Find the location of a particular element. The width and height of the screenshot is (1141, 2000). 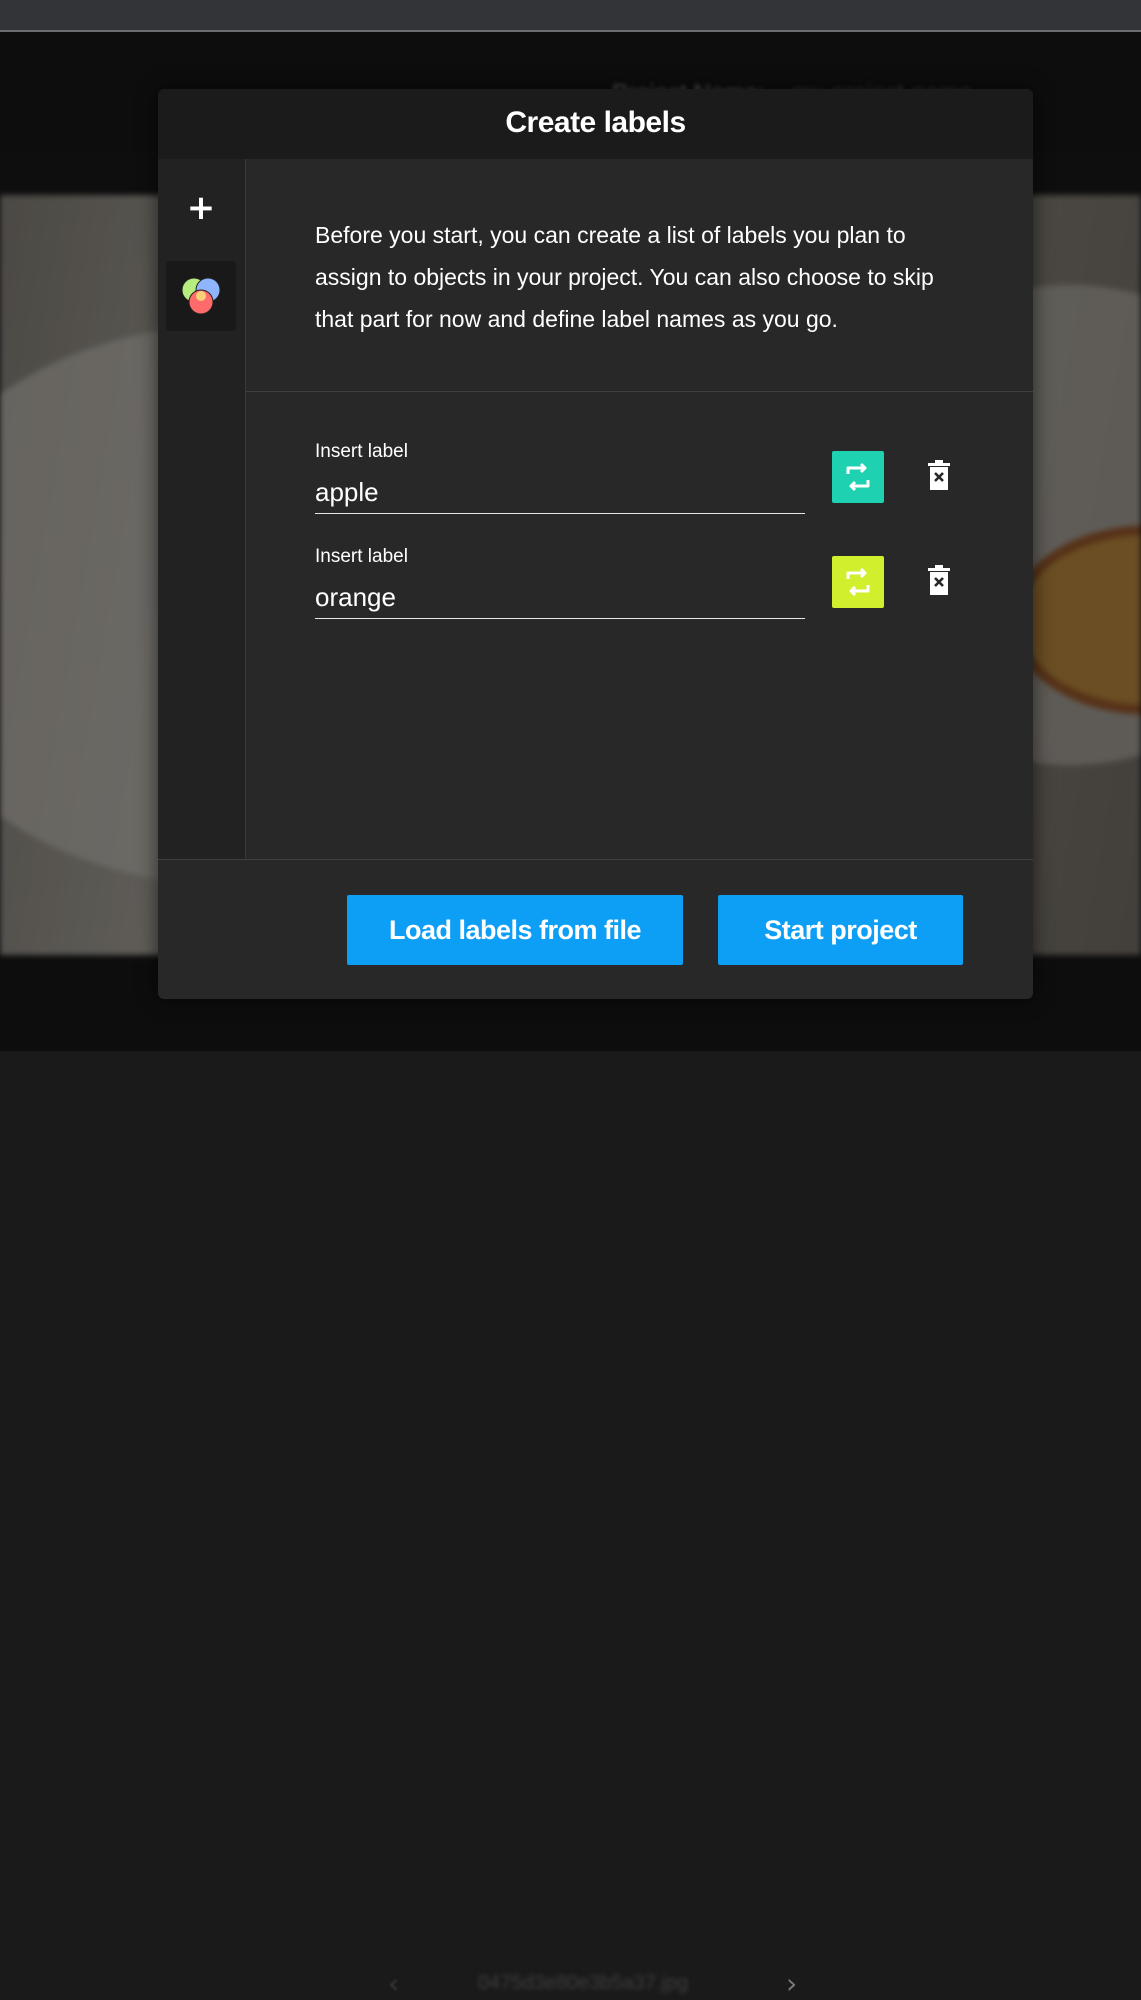

labels-tool-button is located at coordinates (201, 296).